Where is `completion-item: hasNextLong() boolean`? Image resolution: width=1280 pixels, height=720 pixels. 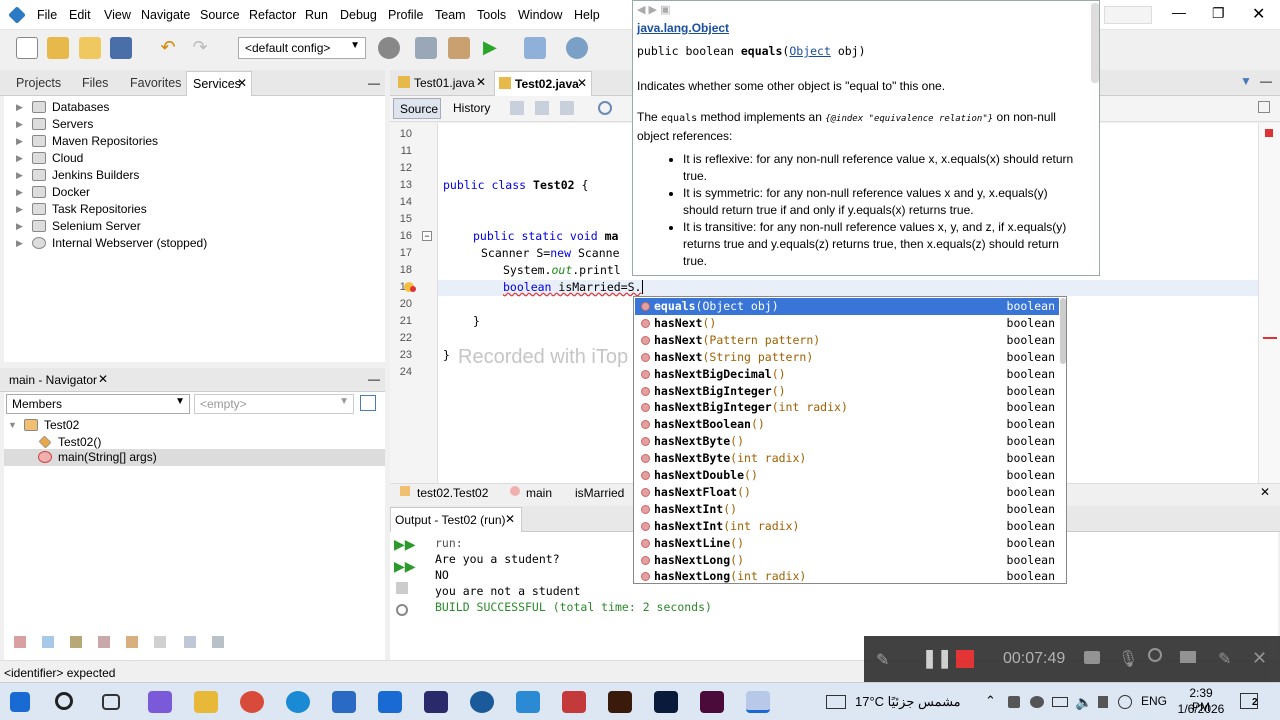
completion-item: hasNextLong() boolean is located at coordinates (847, 560).